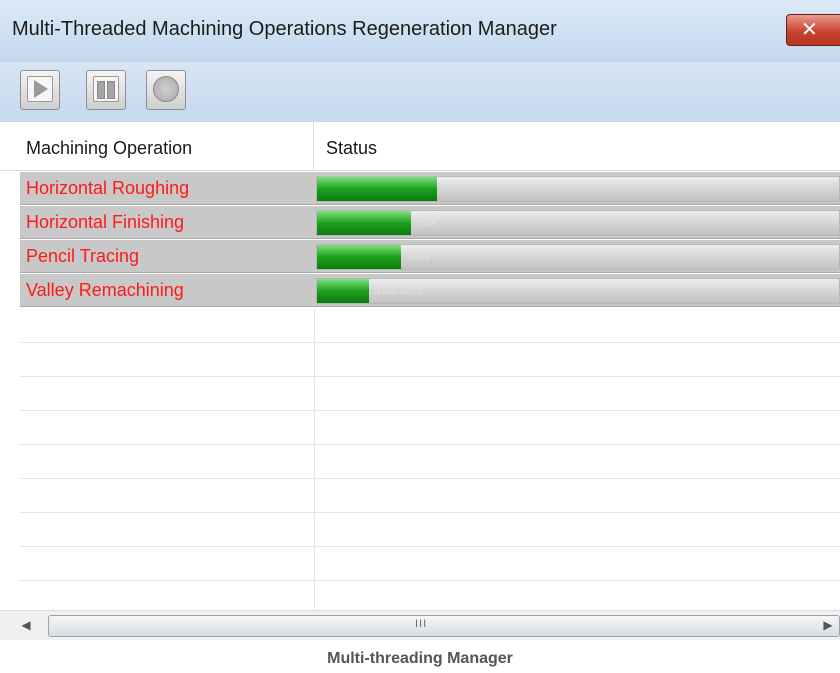 This screenshot has width=840, height=673. I want to click on horizontal-scrollbar: ◀ III ▶, so click(420, 625).